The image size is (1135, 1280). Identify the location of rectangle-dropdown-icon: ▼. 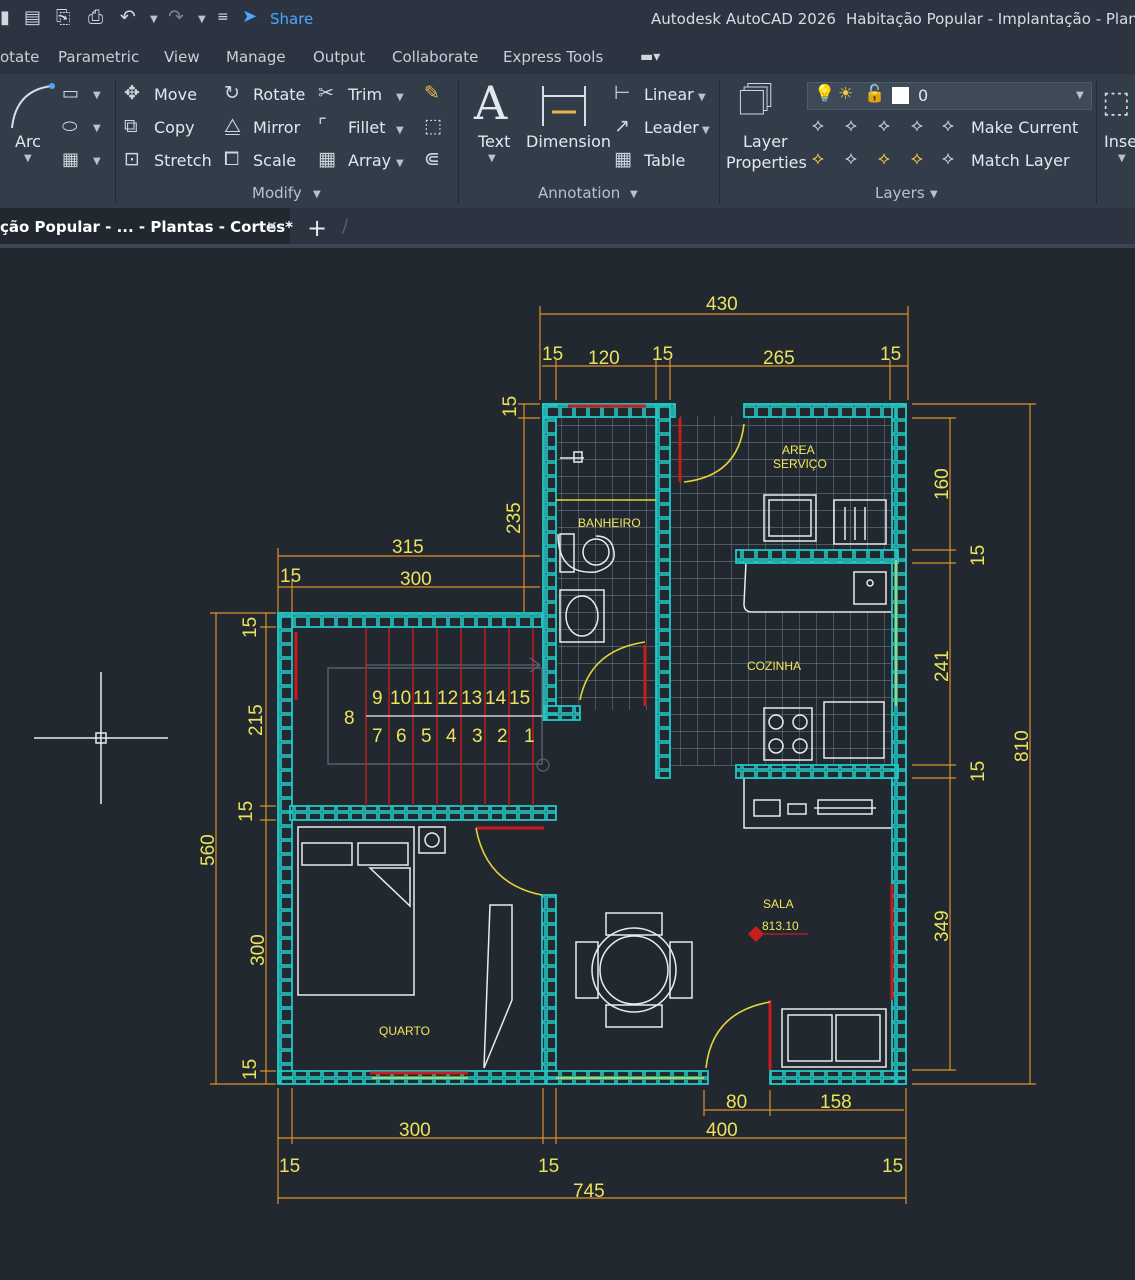
(97, 96).